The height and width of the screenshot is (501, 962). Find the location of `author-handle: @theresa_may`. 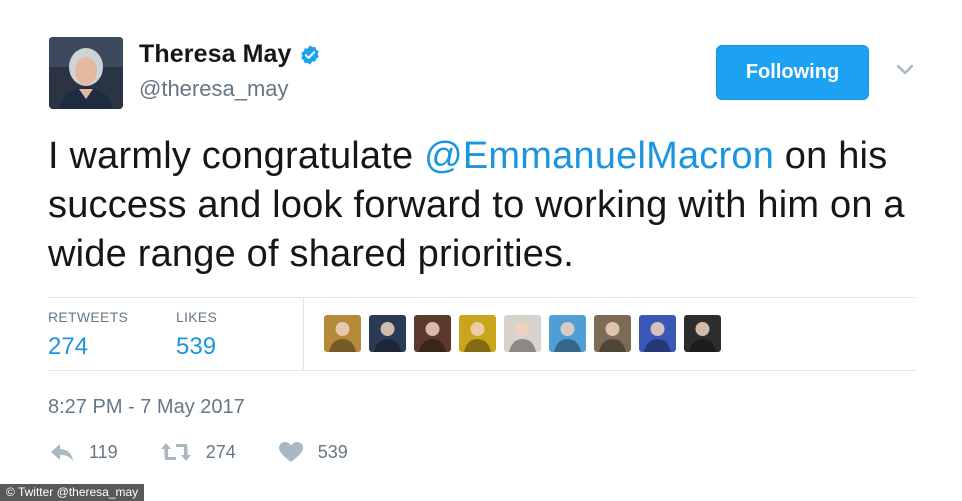

author-handle: @theresa_may is located at coordinates (214, 89).